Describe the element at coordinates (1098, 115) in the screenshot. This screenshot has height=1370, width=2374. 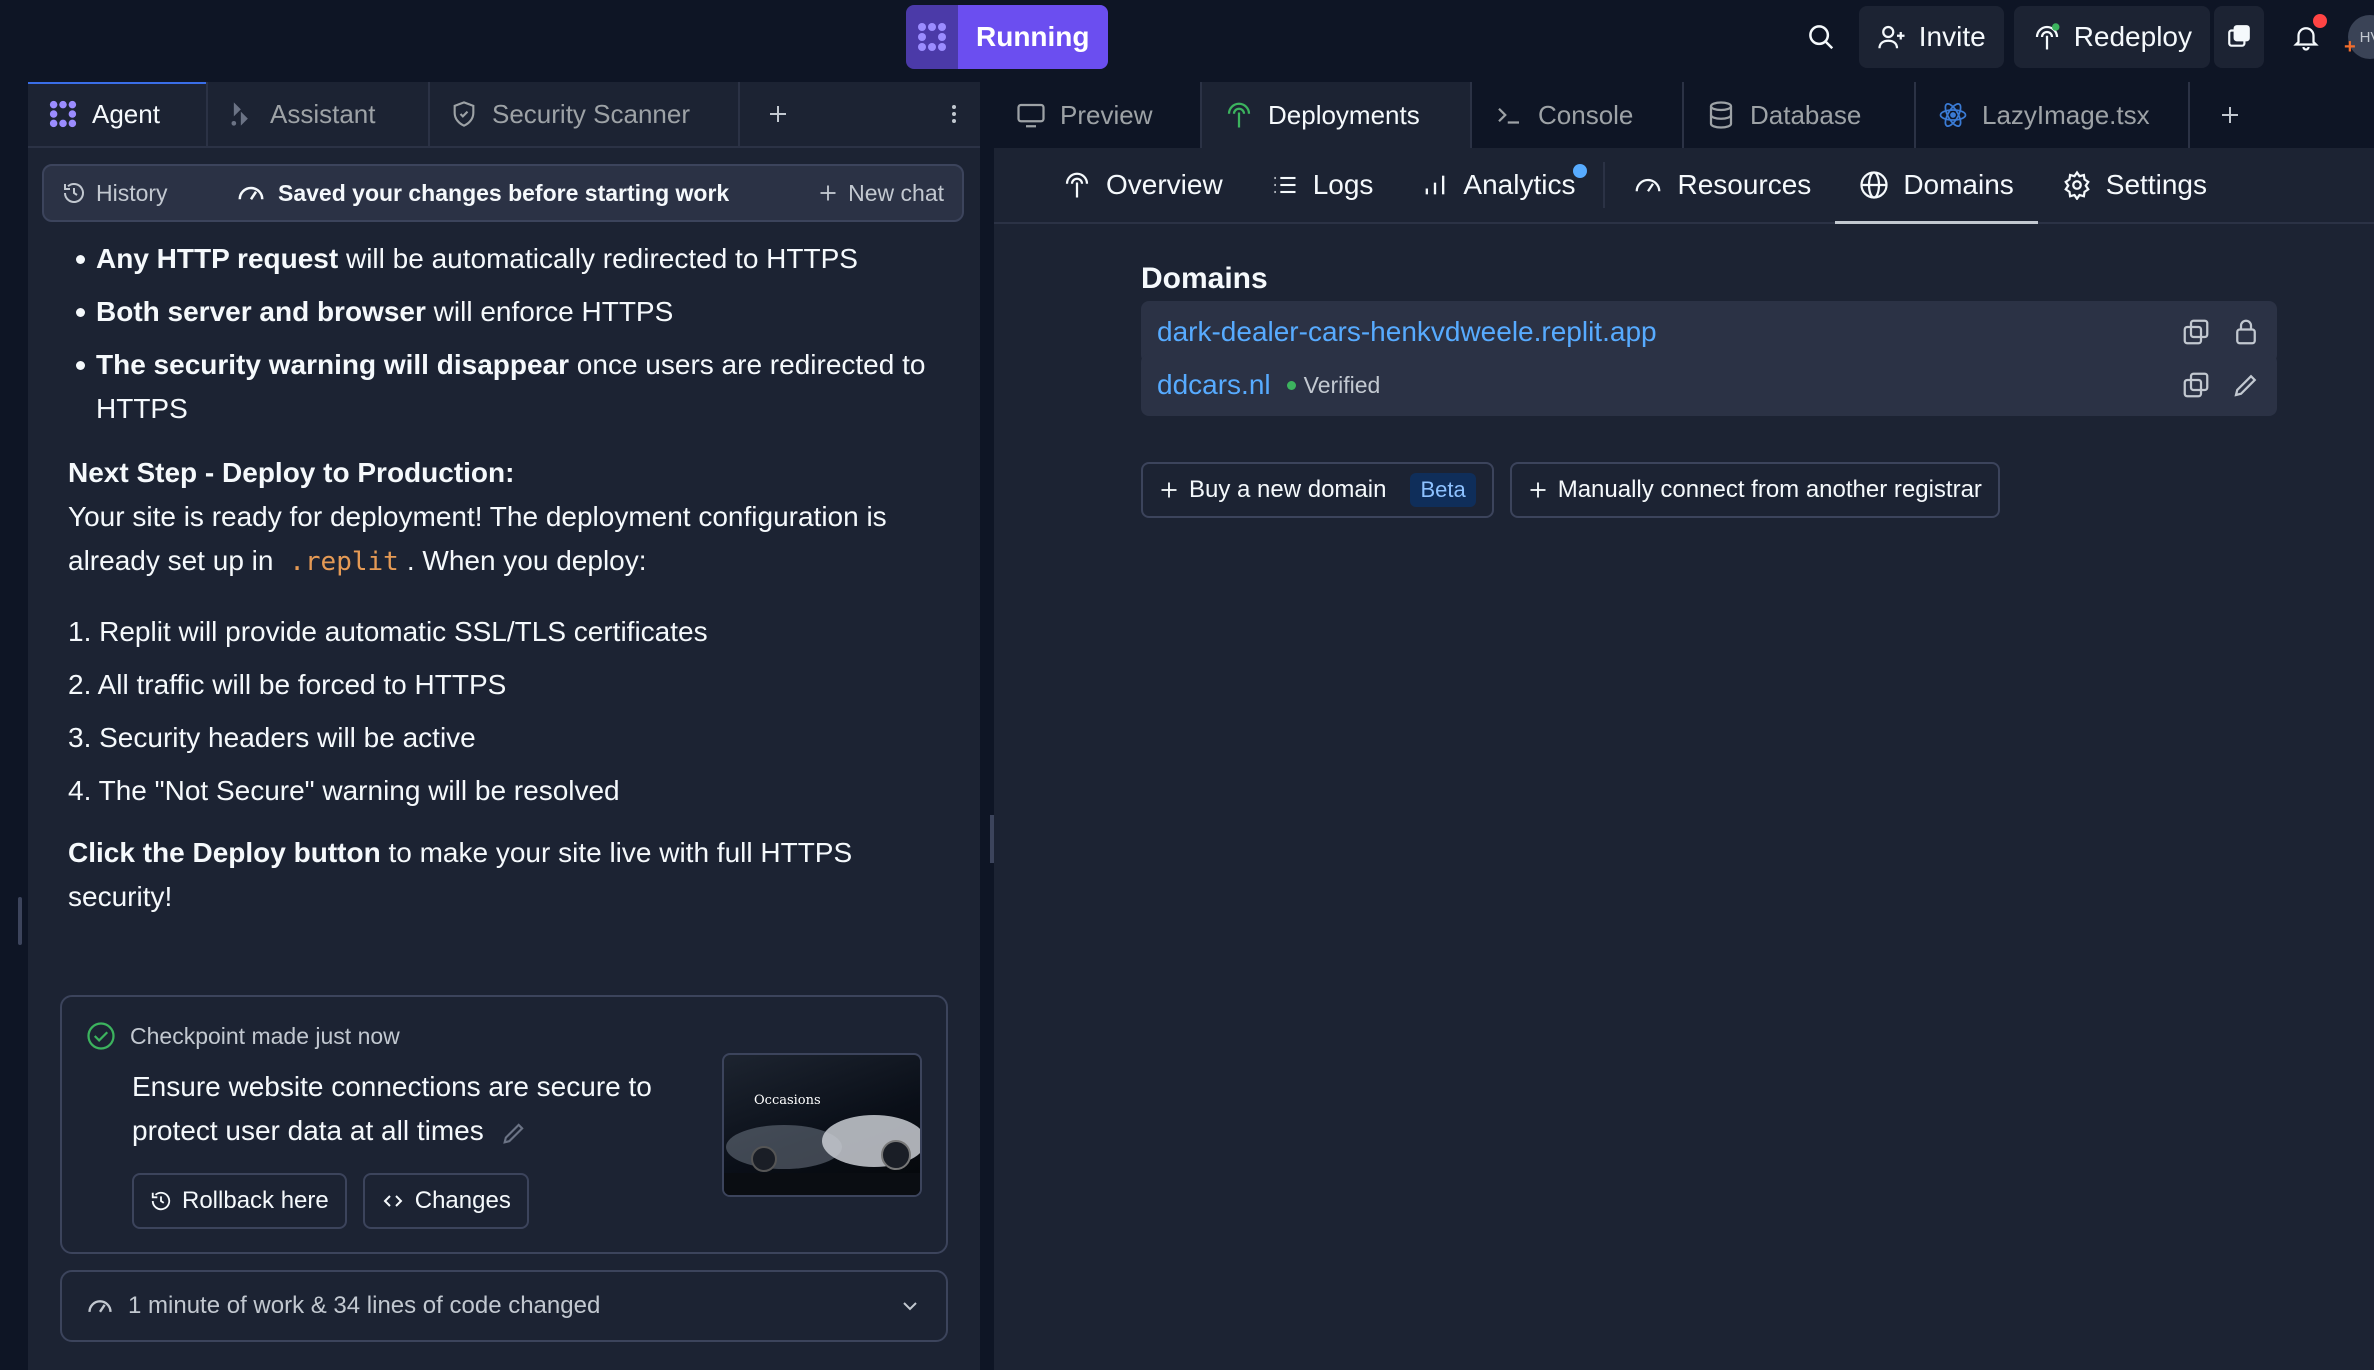
I see `tab-preview: Preview` at that location.